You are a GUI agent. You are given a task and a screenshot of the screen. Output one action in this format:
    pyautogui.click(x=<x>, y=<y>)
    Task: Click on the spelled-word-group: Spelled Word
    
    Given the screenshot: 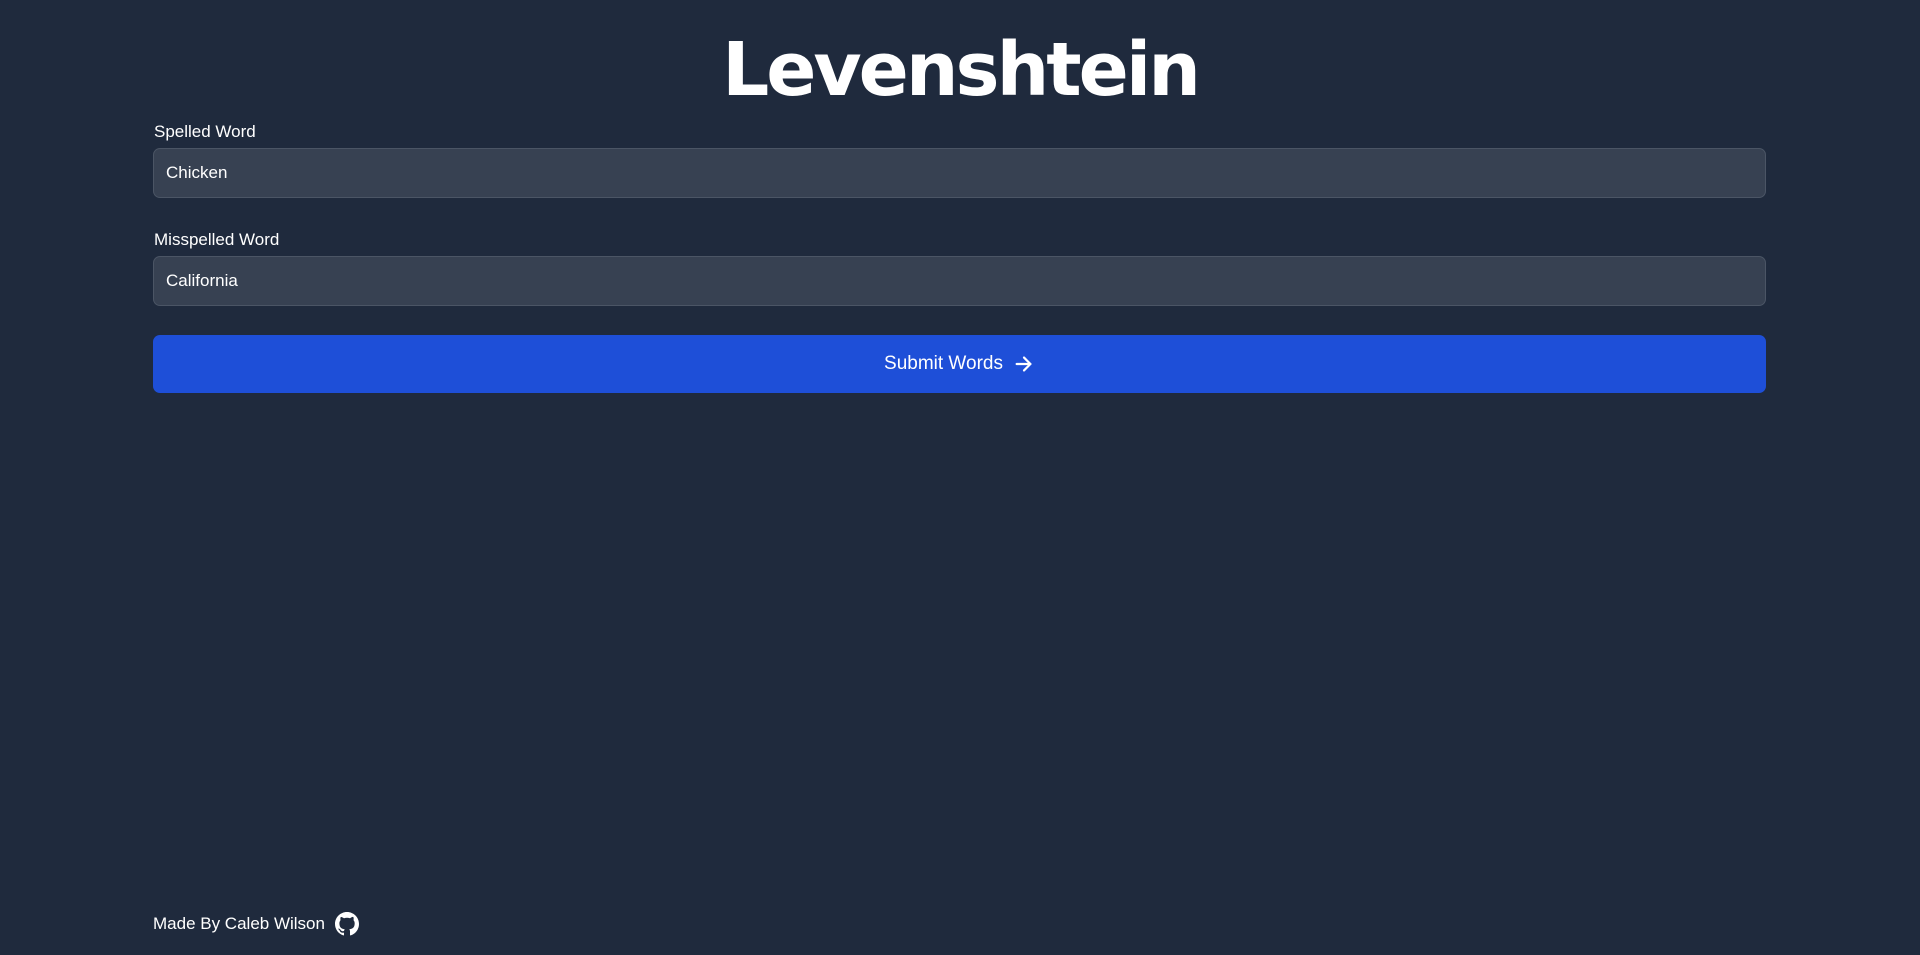 What is the action you would take?
    pyautogui.click(x=959, y=160)
    